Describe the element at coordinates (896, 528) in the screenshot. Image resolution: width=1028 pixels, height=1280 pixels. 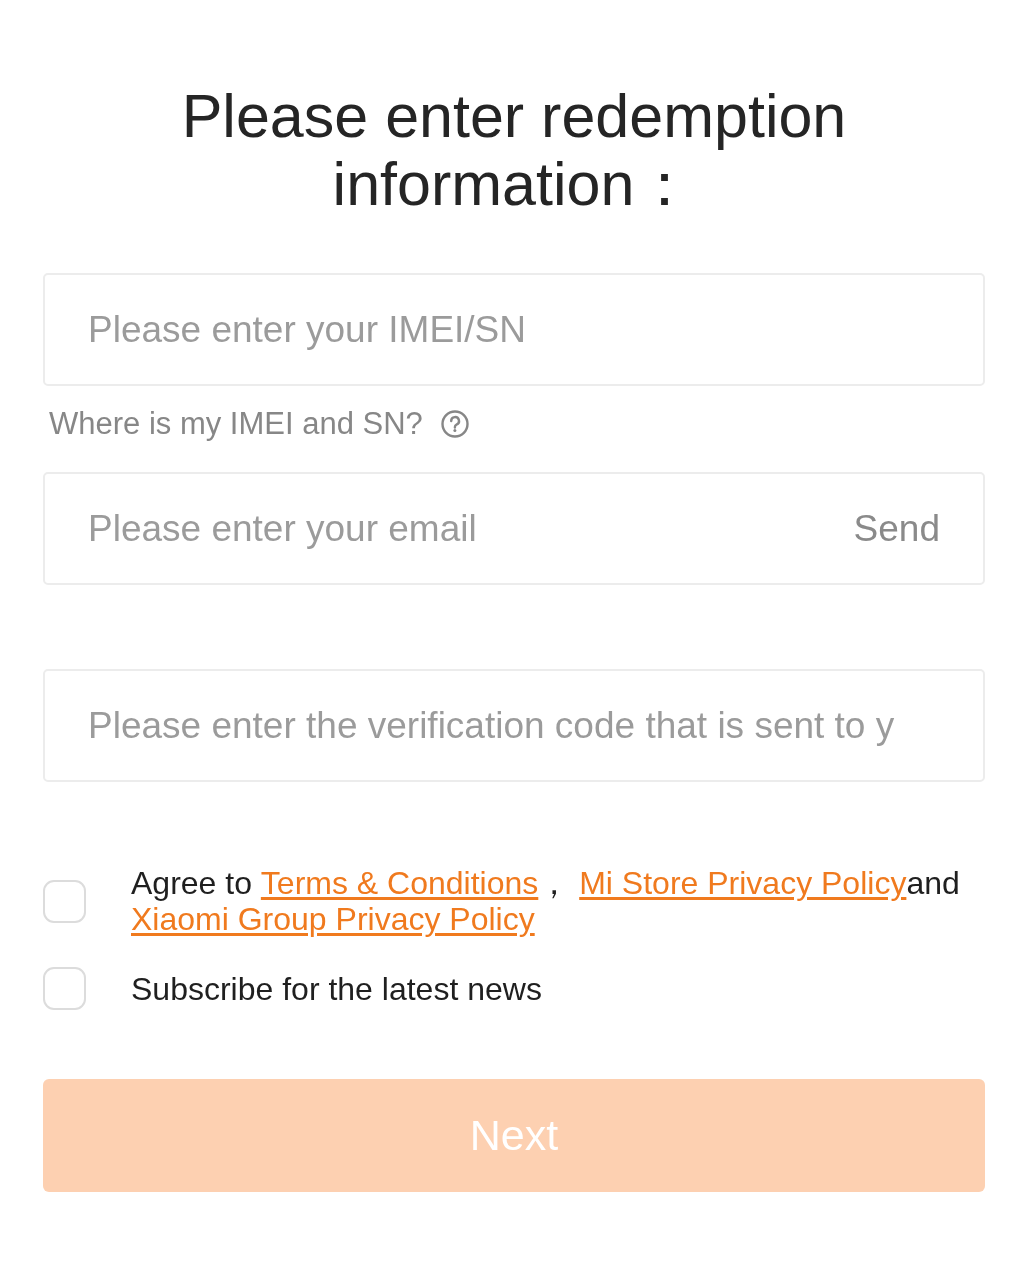
I see `send-code-button: Send` at that location.